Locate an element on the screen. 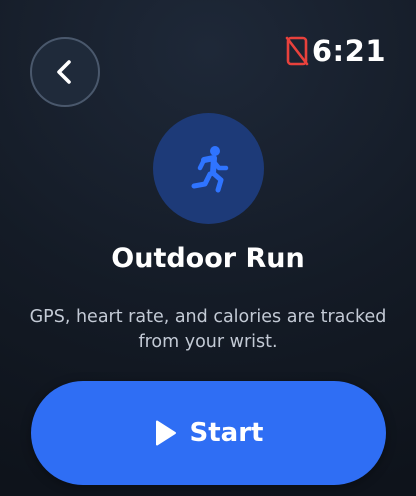 This screenshot has height=496, width=416. chevron-left-icon is located at coordinates (64, 72).